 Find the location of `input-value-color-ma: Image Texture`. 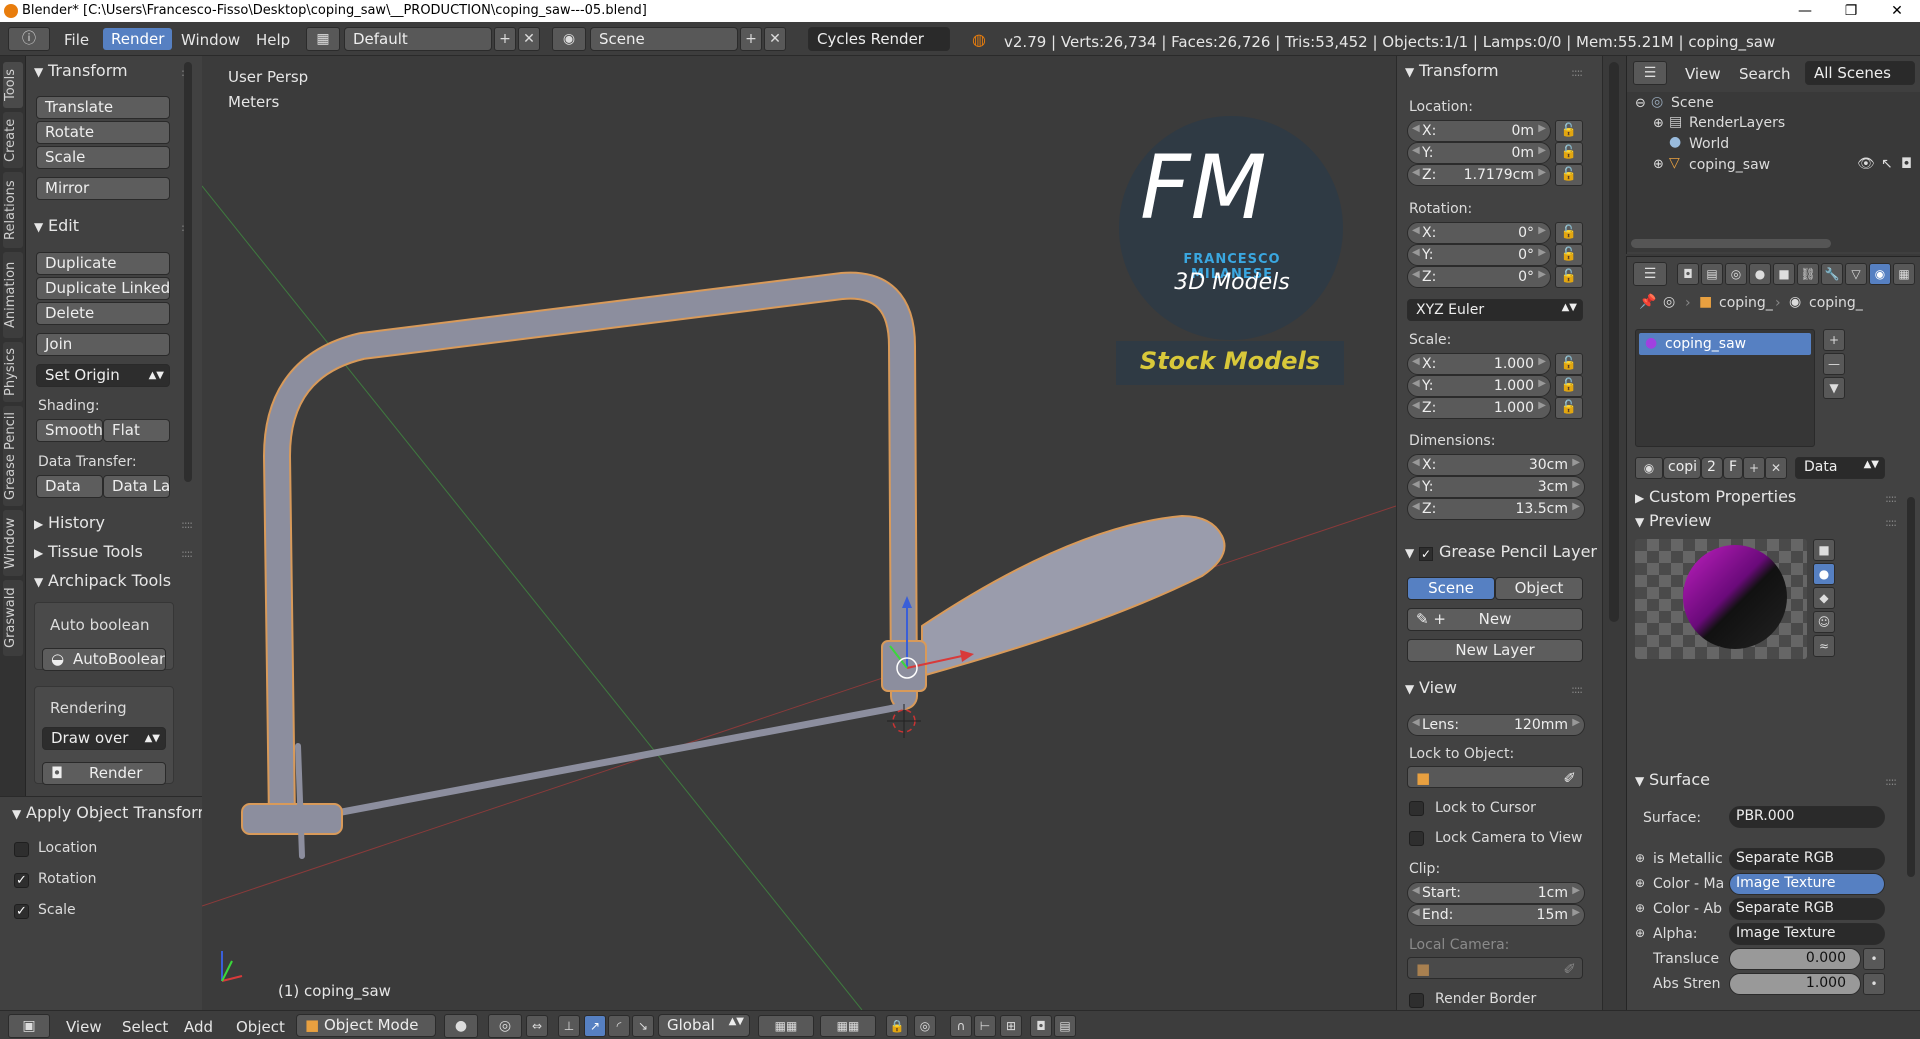

input-value-color-ma: Image Texture is located at coordinates (1807, 884).